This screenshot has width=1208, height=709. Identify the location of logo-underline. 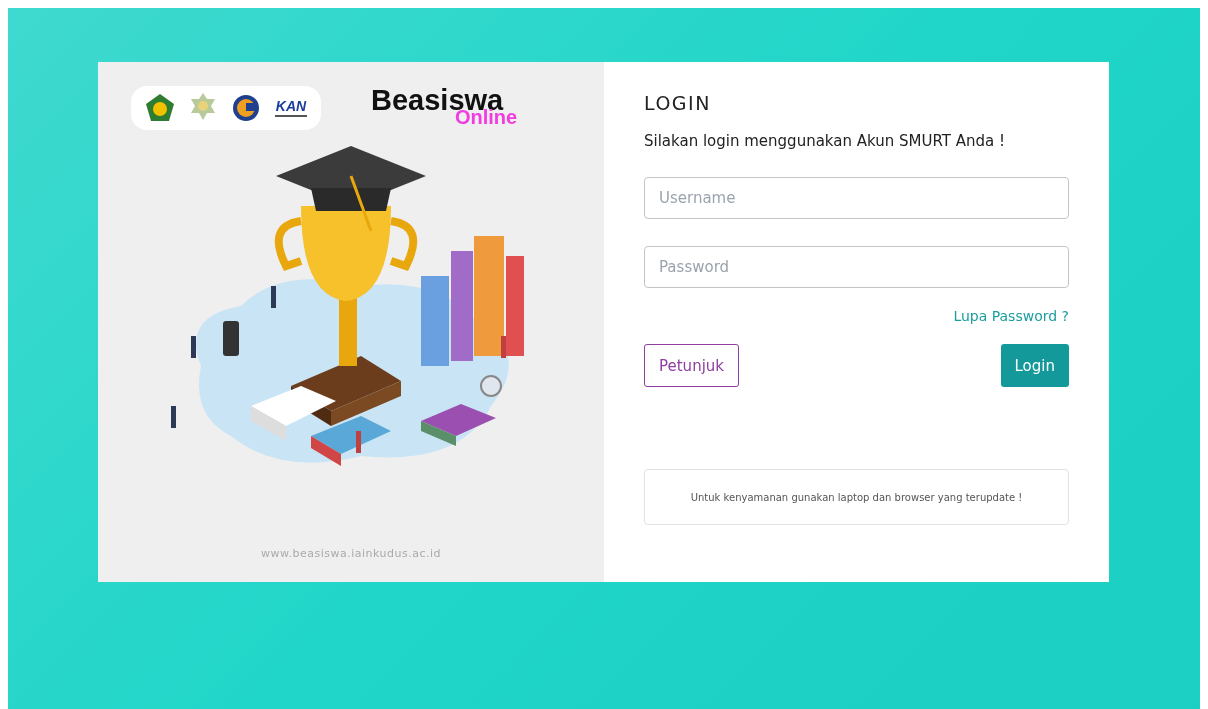
(291, 116).